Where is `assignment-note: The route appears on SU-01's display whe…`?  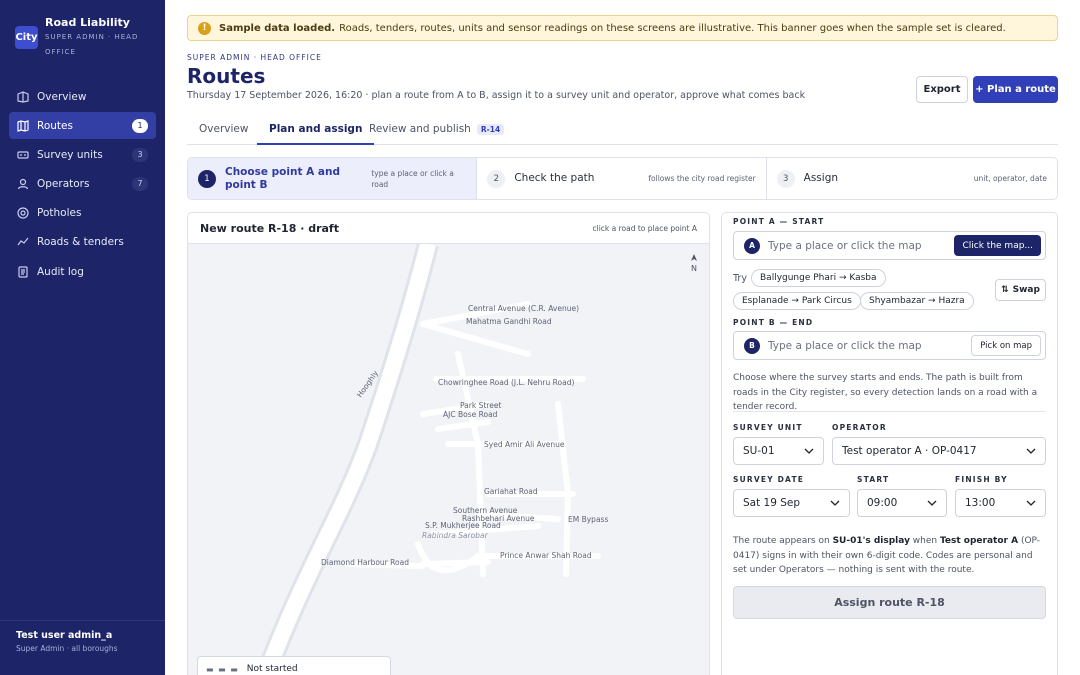 assignment-note: The route appears on SU-01's display whe… is located at coordinates (889, 556).